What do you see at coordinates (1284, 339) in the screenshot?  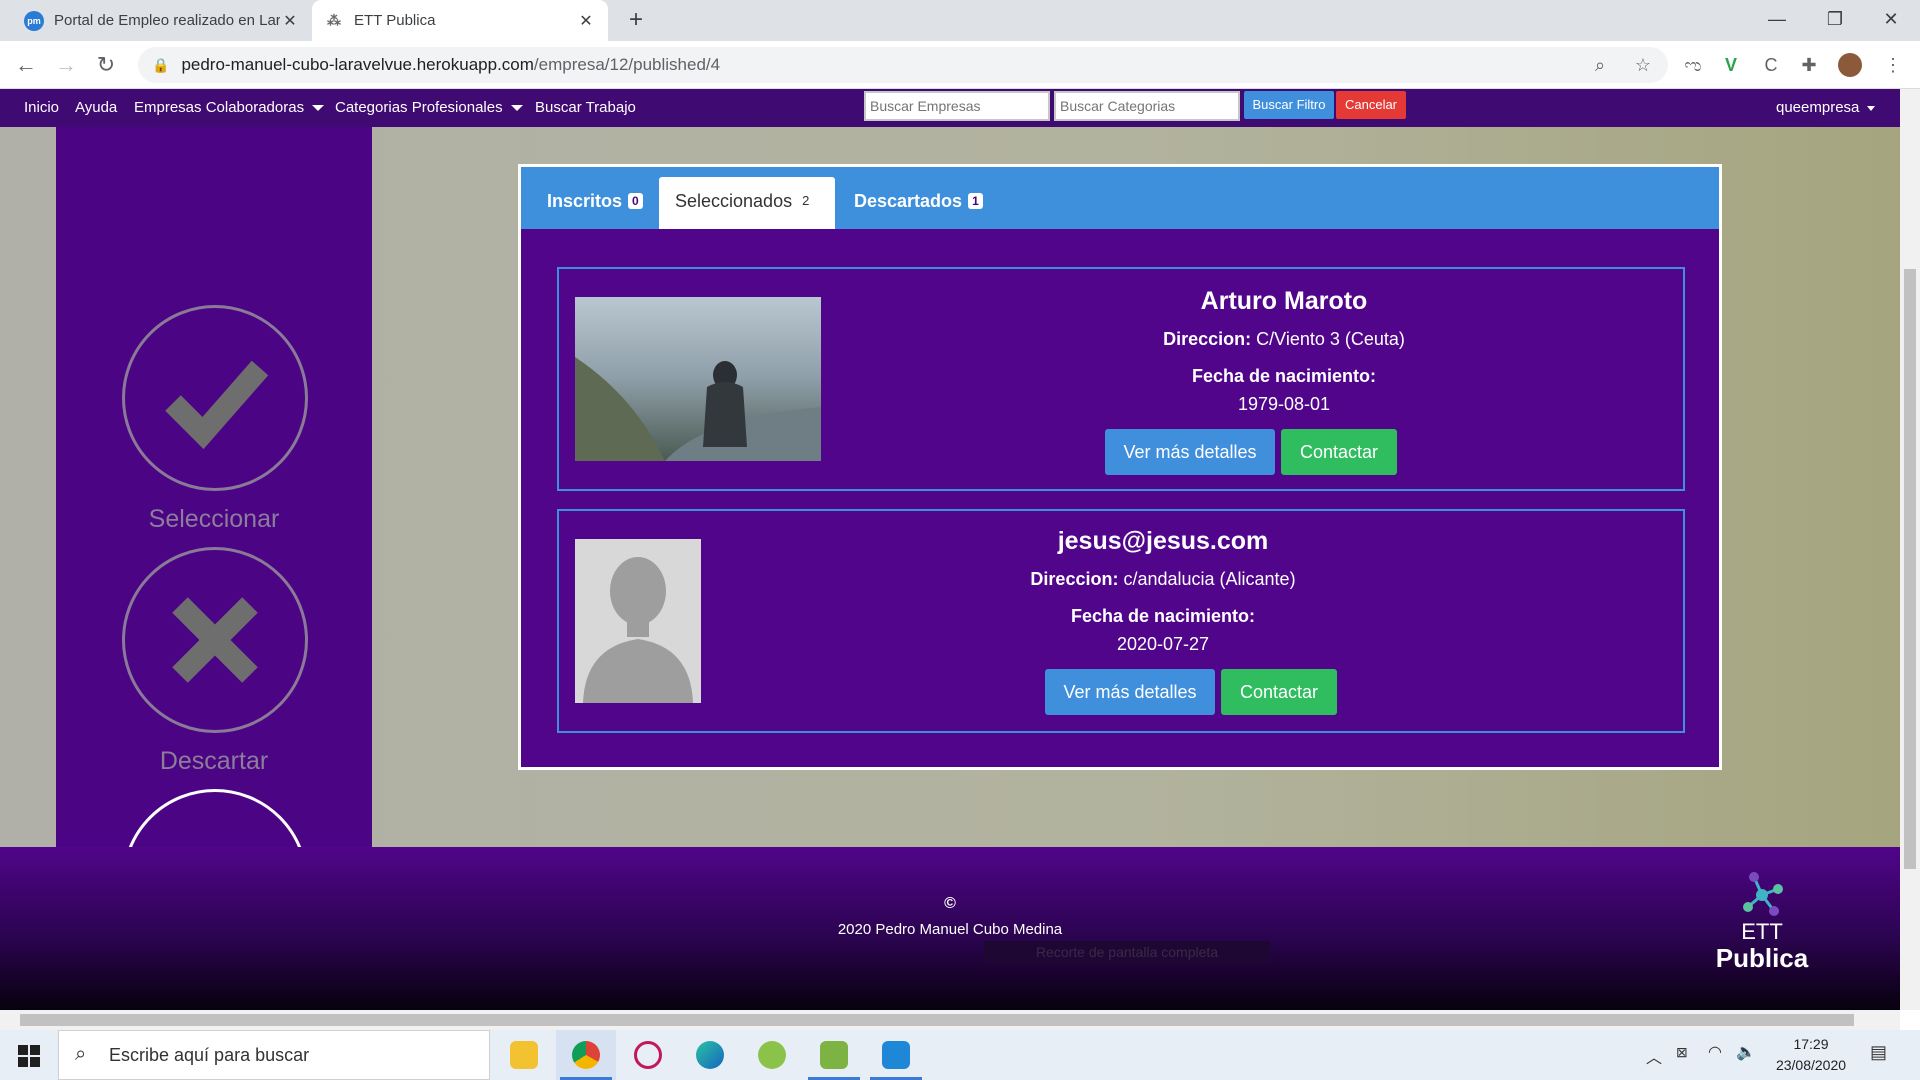 I see `candidate-address: Direccion: C/Viento 3 (Ceuta)` at bounding box center [1284, 339].